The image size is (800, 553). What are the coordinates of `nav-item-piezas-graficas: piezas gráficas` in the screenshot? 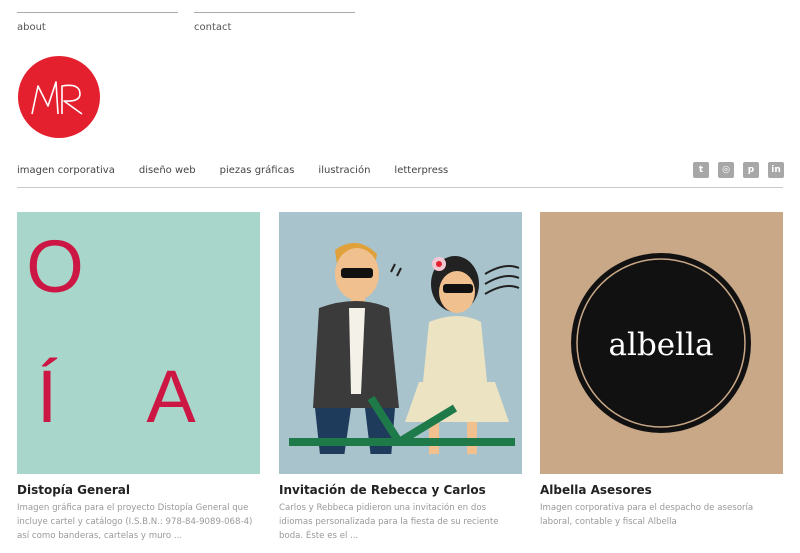 It's located at (257, 172).